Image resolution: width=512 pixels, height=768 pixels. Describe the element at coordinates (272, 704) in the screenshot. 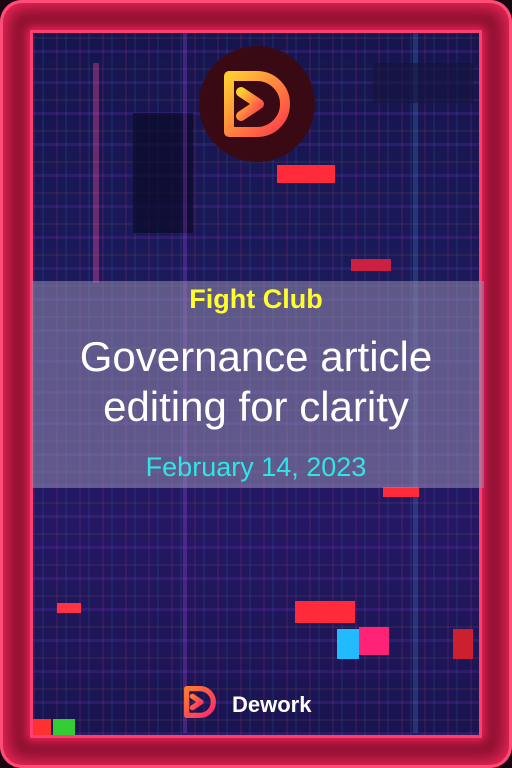

I see `brand-name: Dework` at that location.